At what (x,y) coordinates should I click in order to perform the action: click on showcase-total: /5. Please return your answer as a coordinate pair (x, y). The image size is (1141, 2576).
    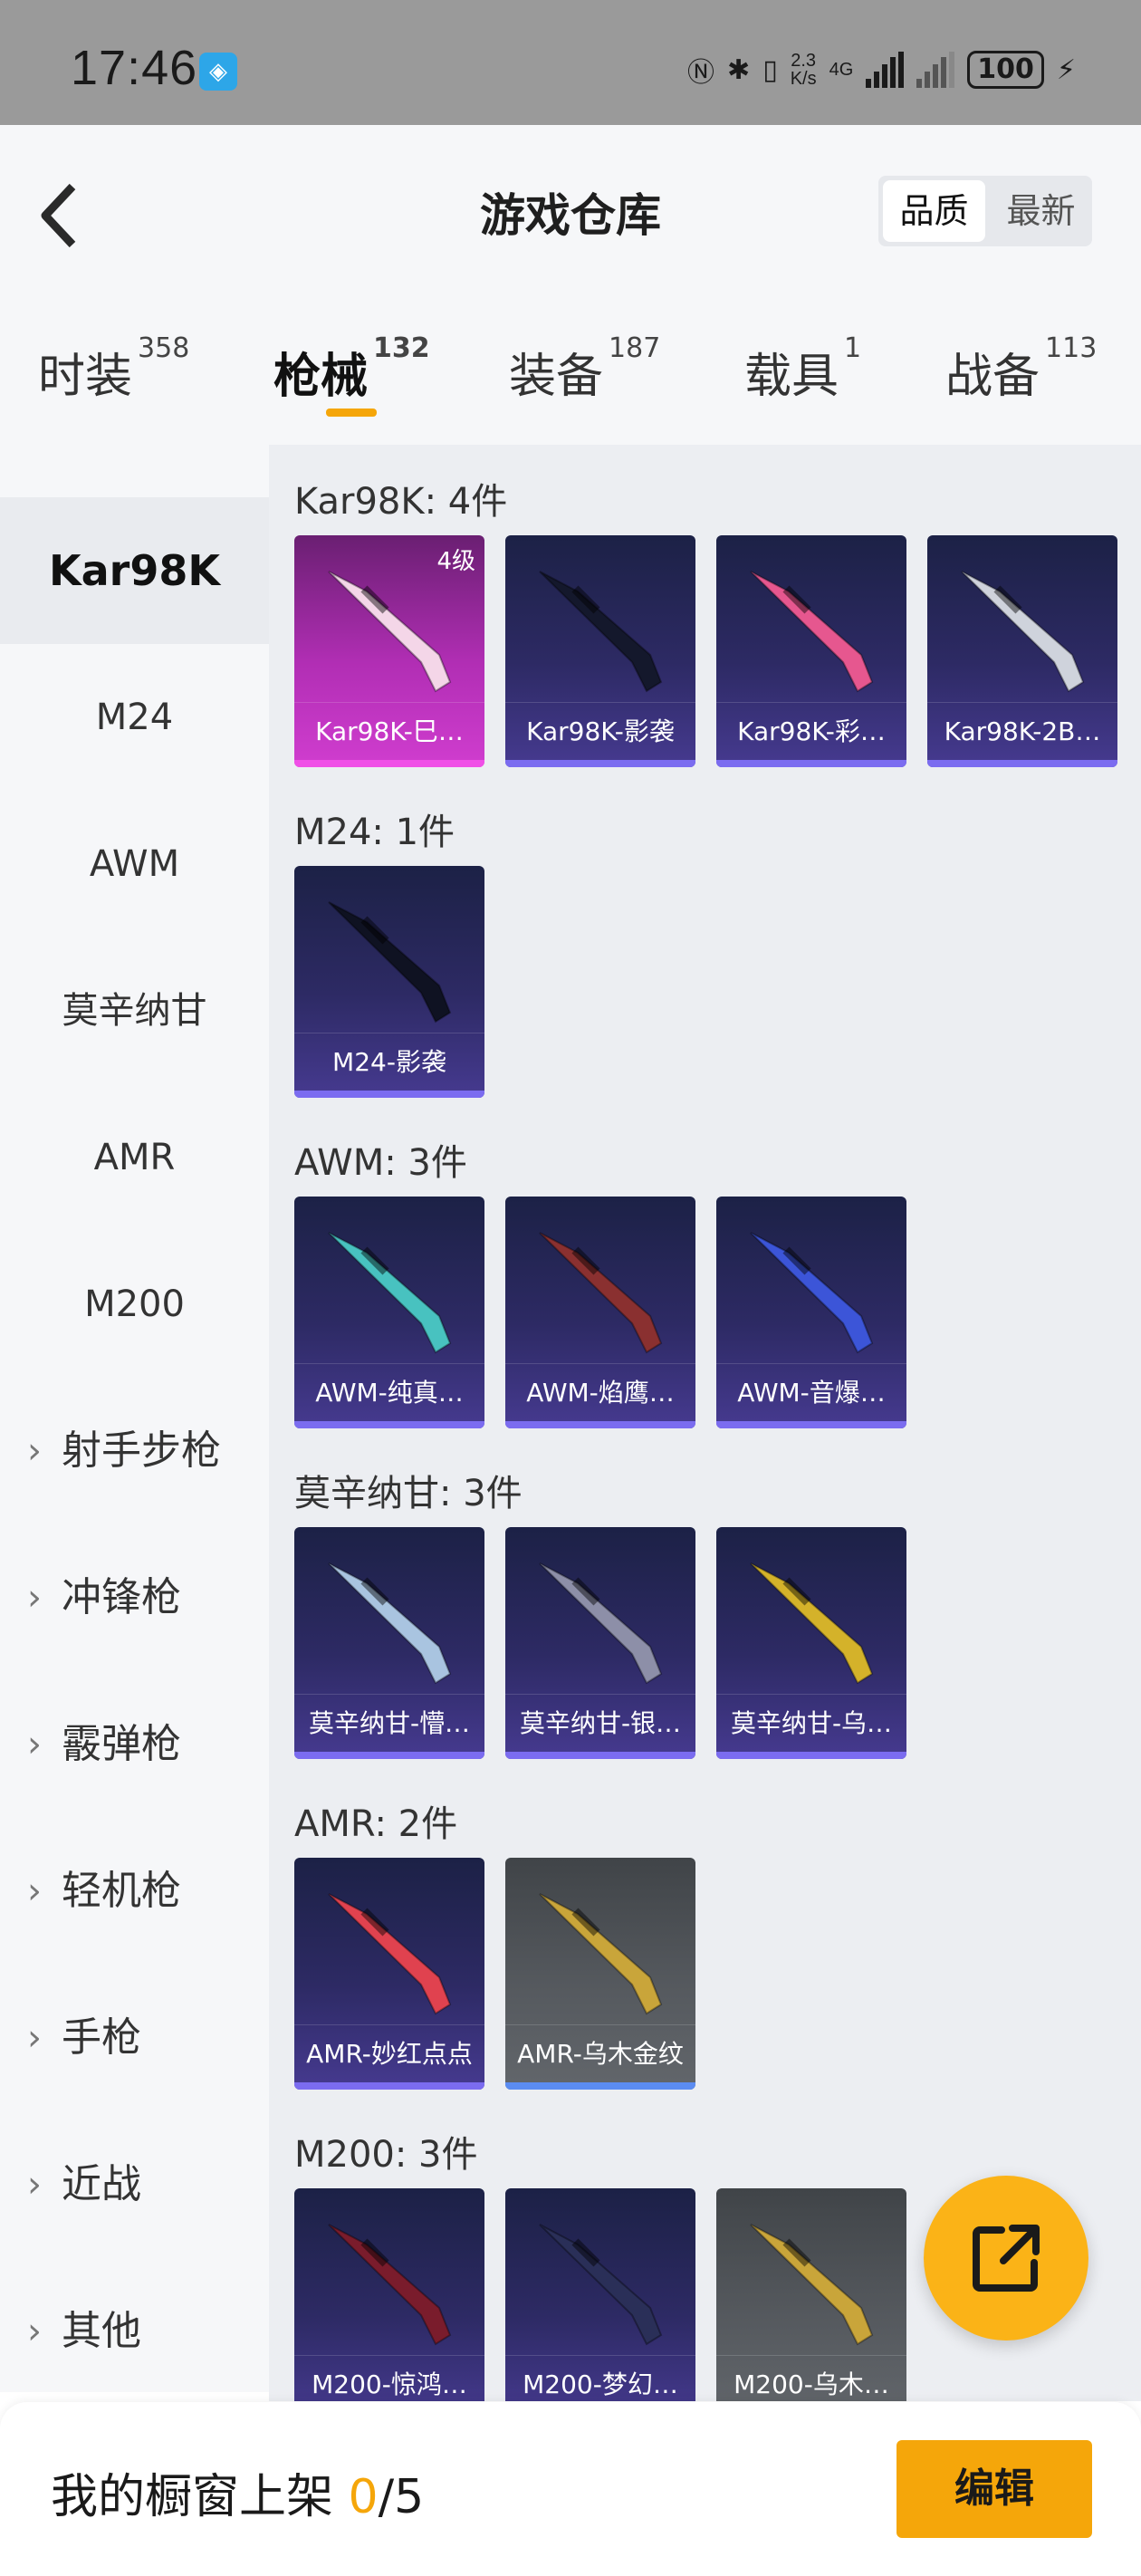
    Looking at the image, I should click on (401, 2497).